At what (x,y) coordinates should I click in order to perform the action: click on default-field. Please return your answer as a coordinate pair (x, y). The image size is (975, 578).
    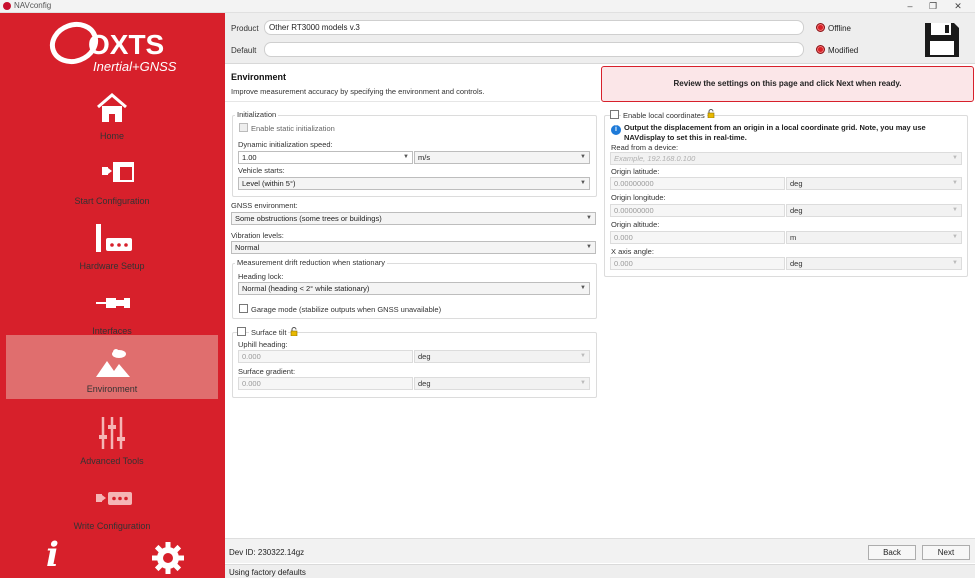
    Looking at the image, I should click on (534, 49).